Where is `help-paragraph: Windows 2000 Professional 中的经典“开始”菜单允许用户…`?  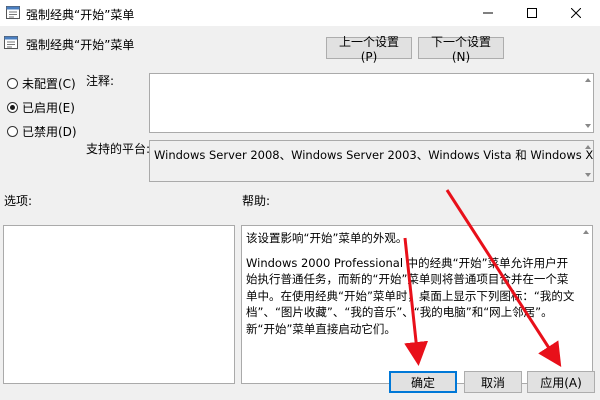 help-paragraph: Windows 2000 Professional 中的经典“开始”菜单允许用户… is located at coordinates (410, 295).